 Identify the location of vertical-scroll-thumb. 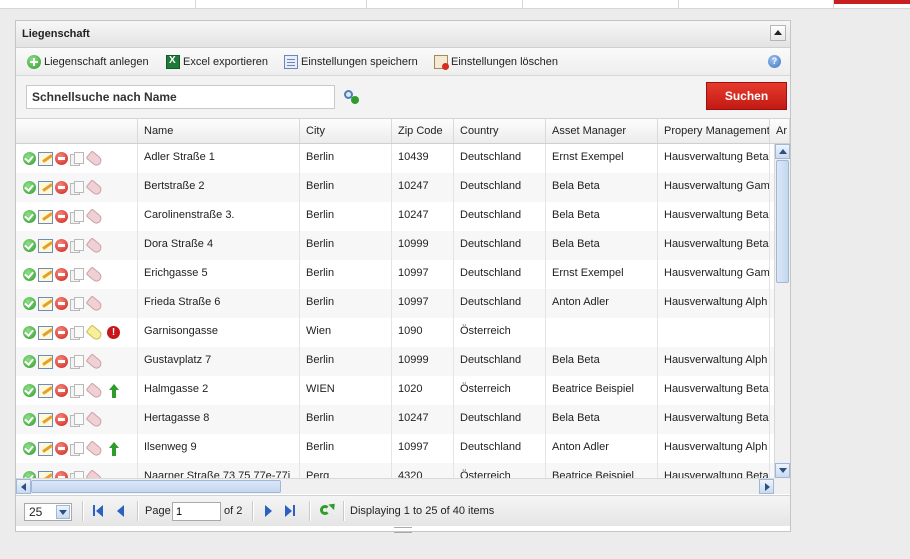
(782, 221).